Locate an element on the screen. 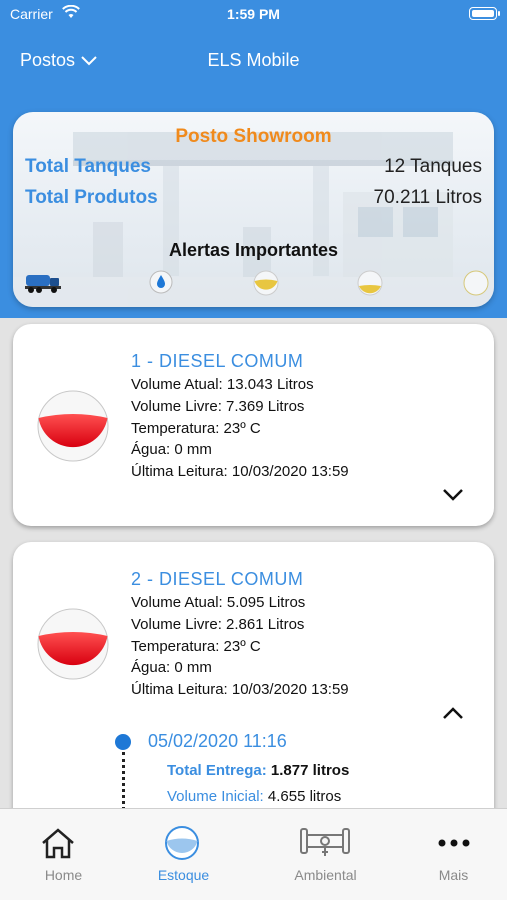 The image size is (507, 900). chevron-down-icon is located at coordinates (89, 60).